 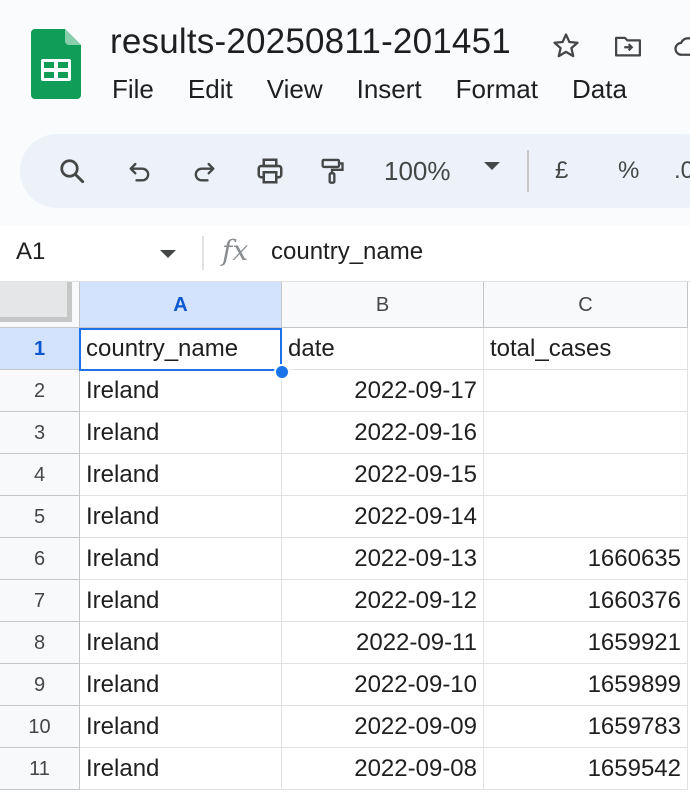 What do you see at coordinates (561, 171) in the screenshot?
I see `currency-format-button: £` at bounding box center [561, 171].